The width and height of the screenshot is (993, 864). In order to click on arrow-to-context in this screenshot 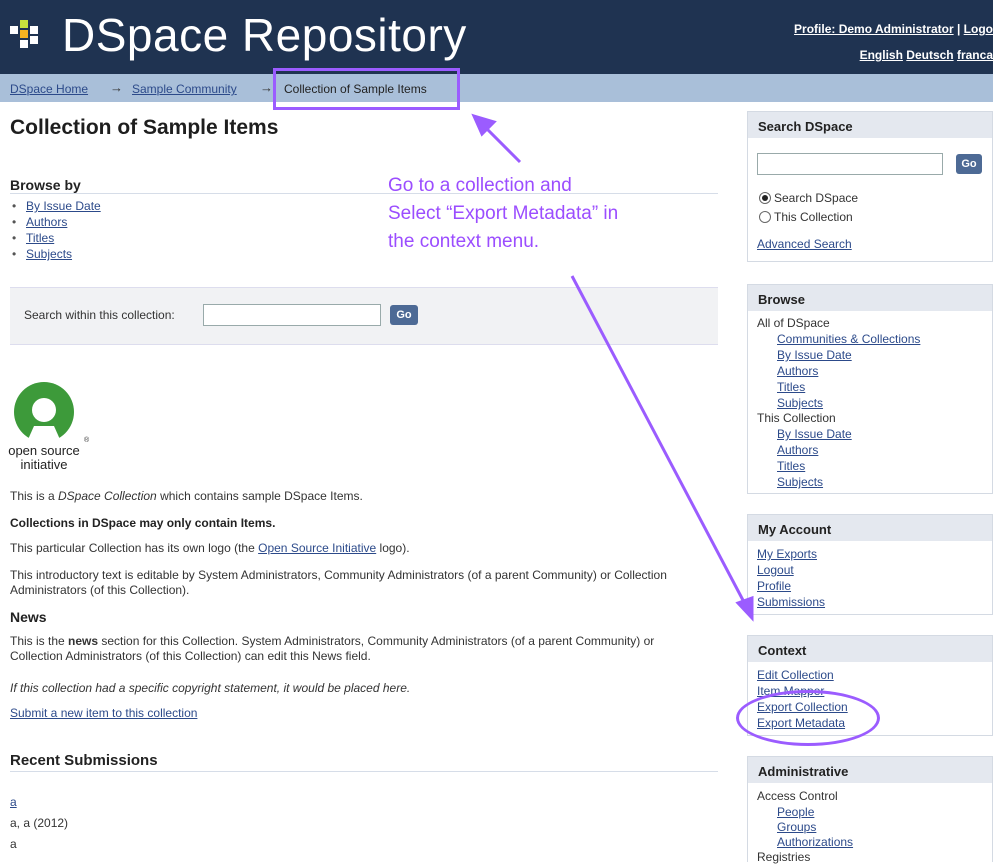, I will do `click(658, 440)`.